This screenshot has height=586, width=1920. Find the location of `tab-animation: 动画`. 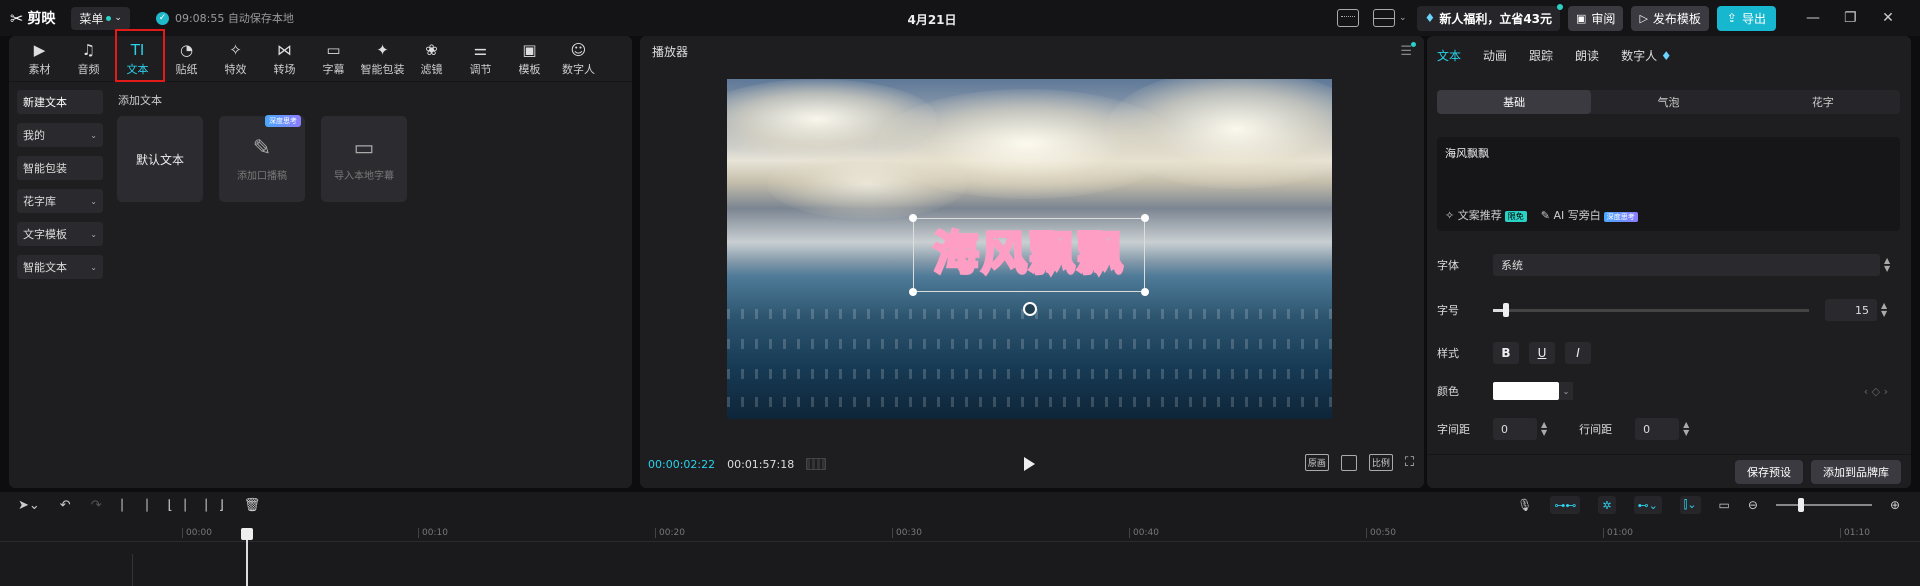

tab-animation: 动画 is located at coordinates (1495, 55).